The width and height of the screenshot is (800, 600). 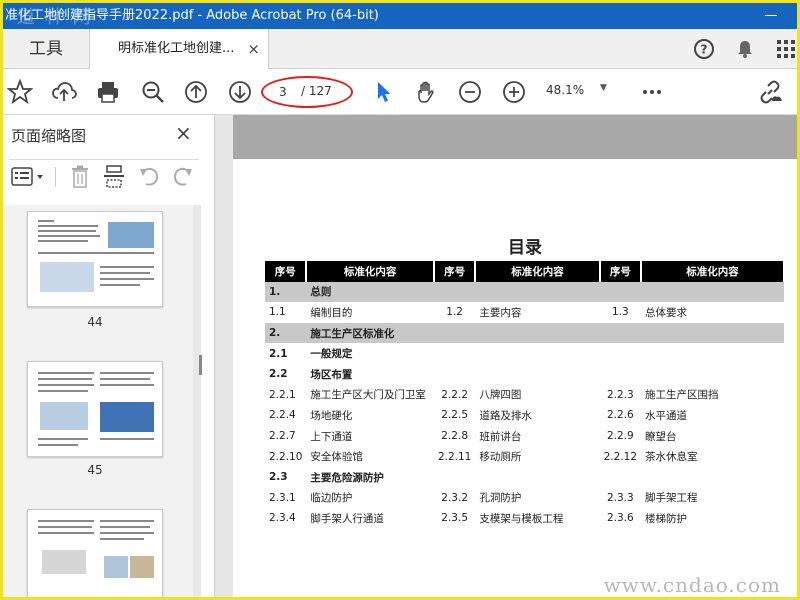 I want to click on delete-page-icon, so click(x=80, y=177).